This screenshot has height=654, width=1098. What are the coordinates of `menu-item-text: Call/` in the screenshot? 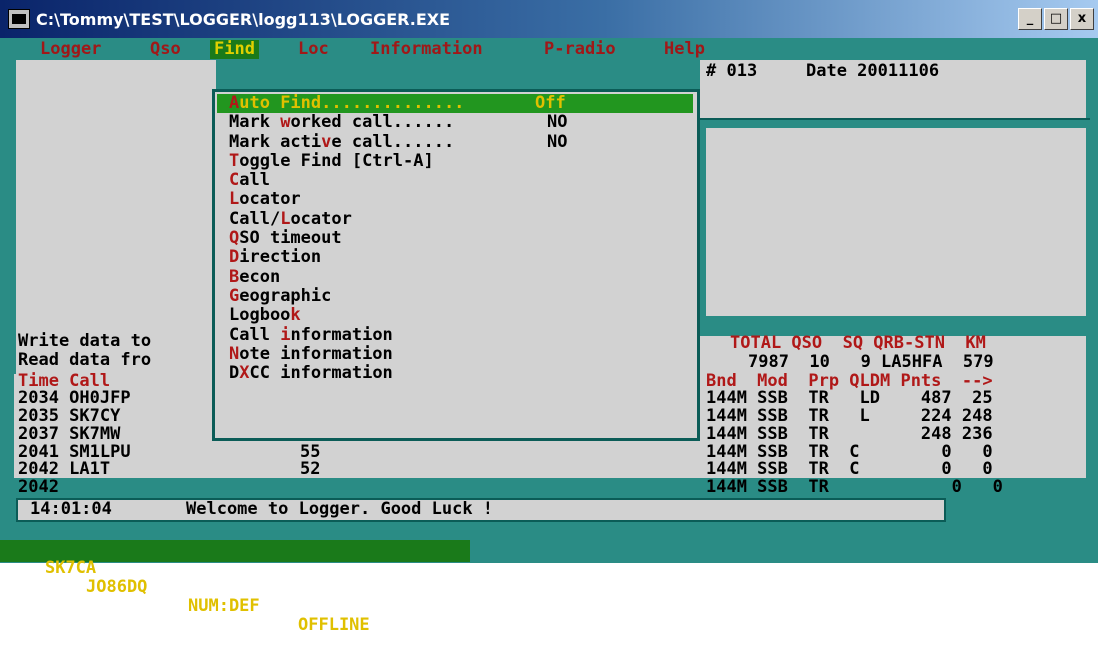 It's located at (255, 218).